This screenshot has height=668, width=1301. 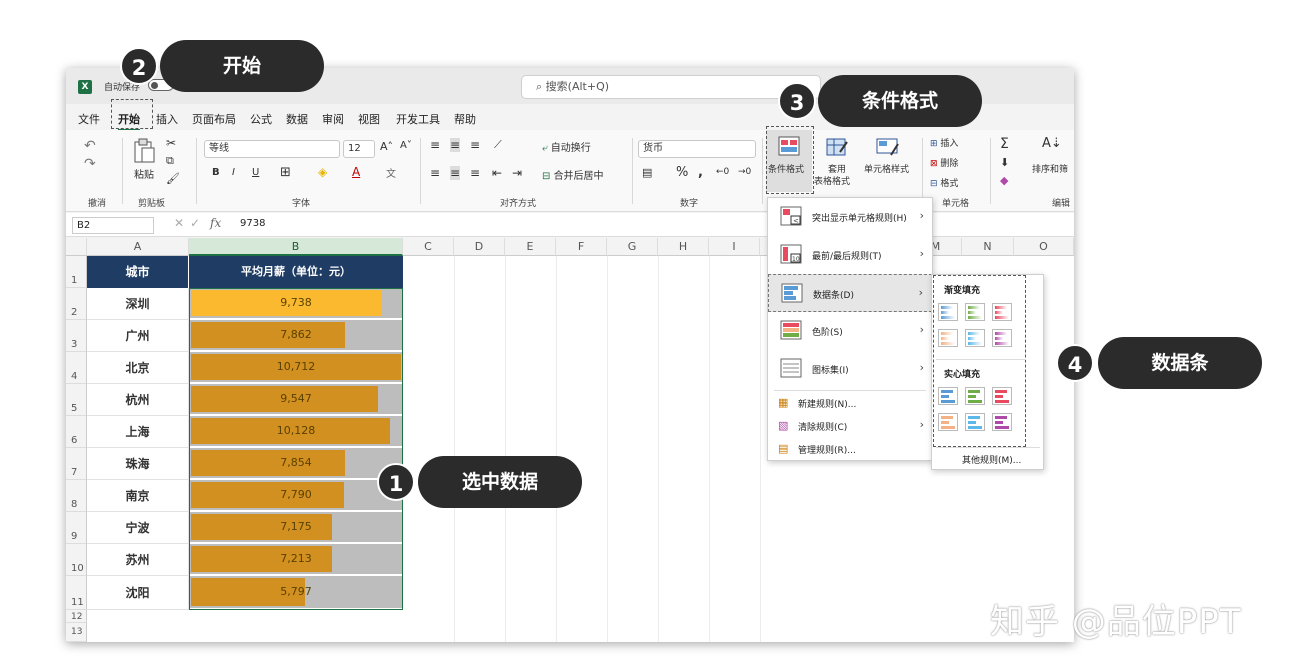 I want to click on orientation-icon: ⟋, so click(x=498, y=145).